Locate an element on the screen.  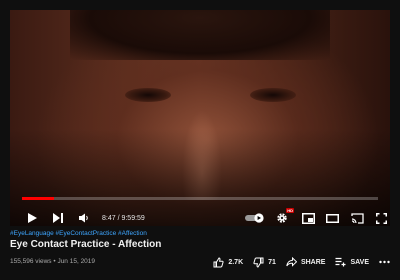
share-button: SHARE is located at coordinates (306, 262).